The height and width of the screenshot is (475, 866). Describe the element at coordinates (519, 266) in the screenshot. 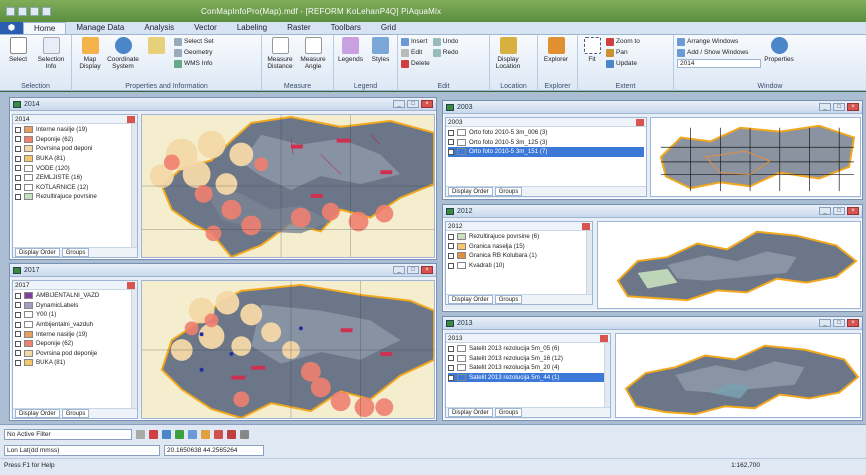

I see `layer-row: Kvadrati (10)` at that location.